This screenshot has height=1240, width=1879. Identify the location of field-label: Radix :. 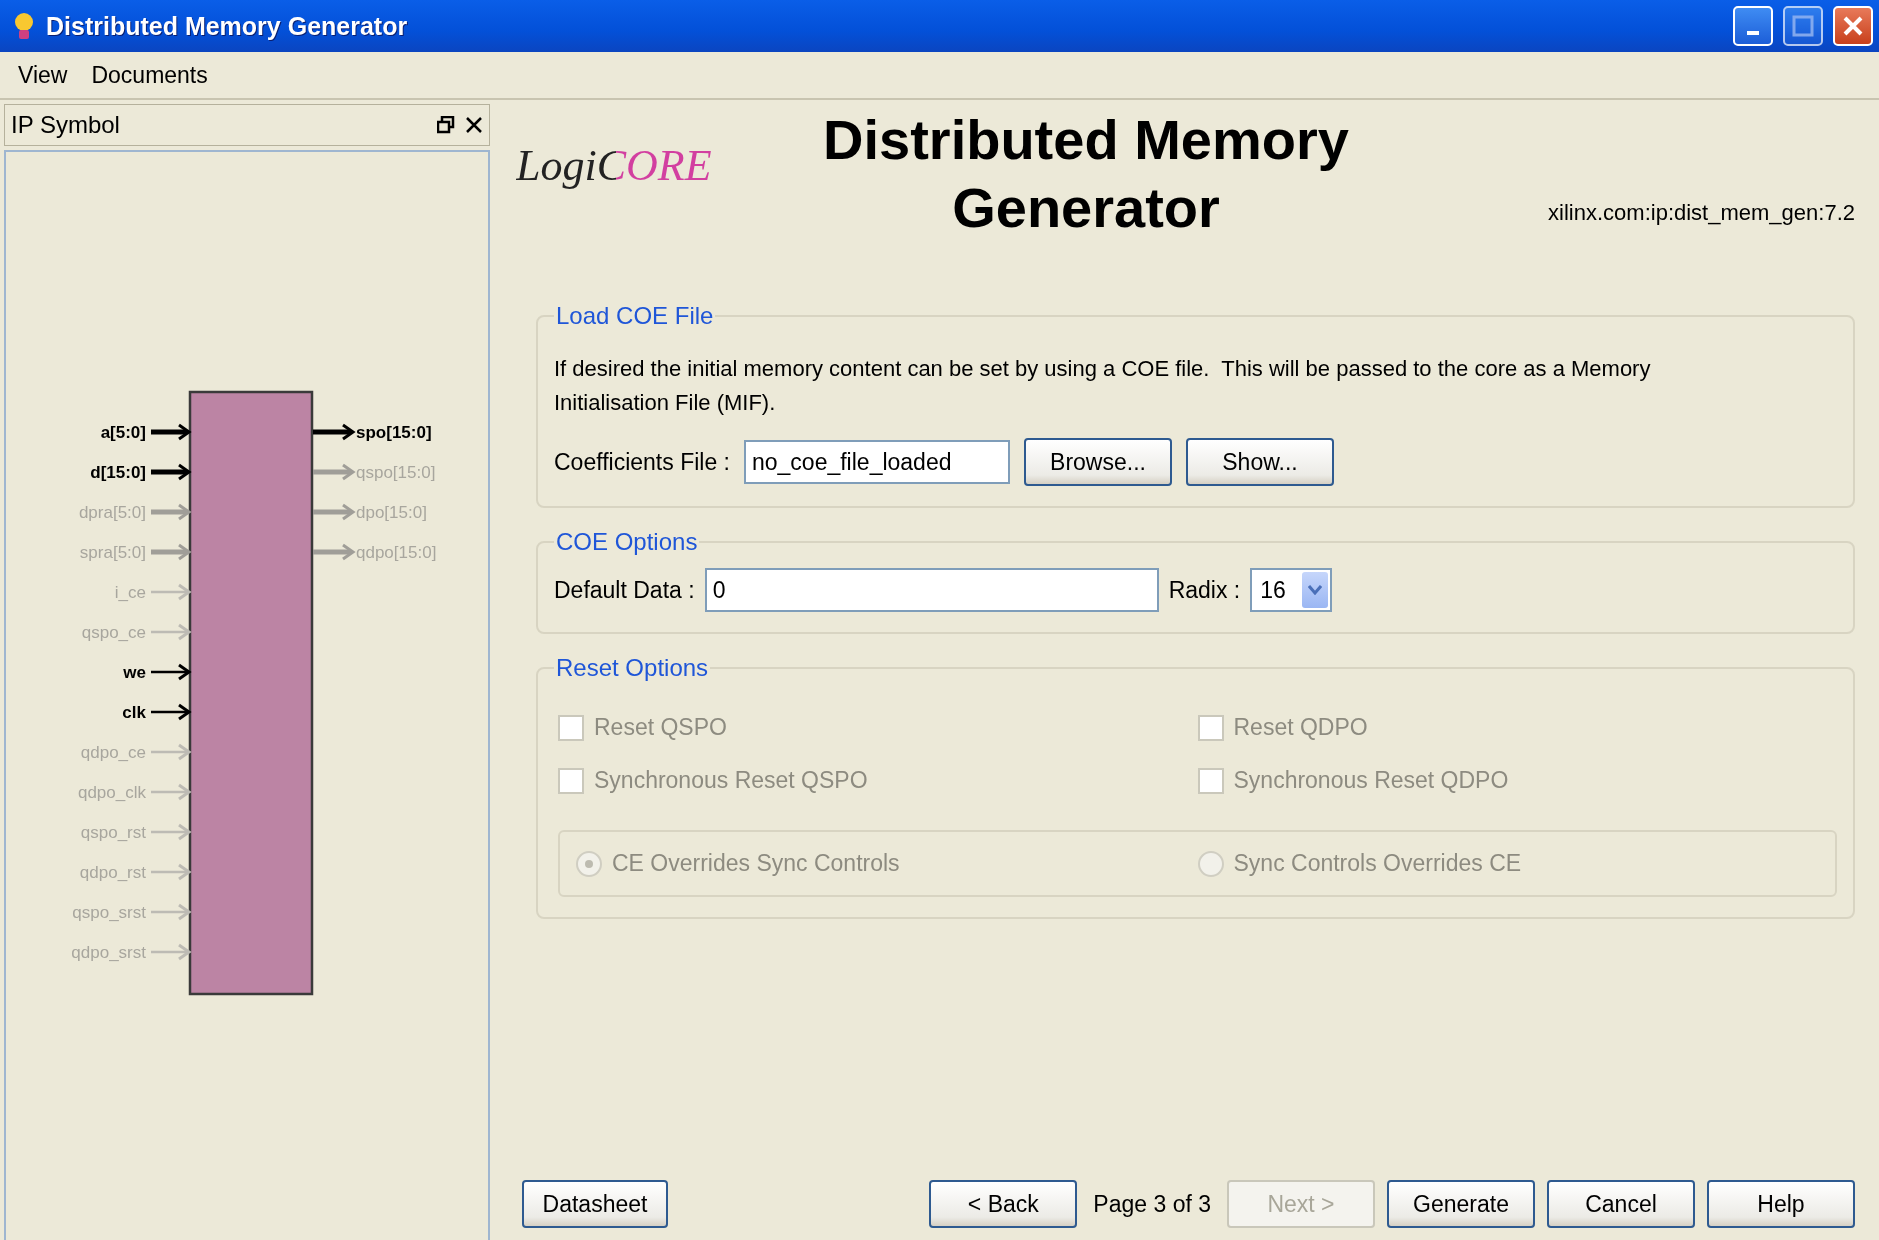
(1204, 590).